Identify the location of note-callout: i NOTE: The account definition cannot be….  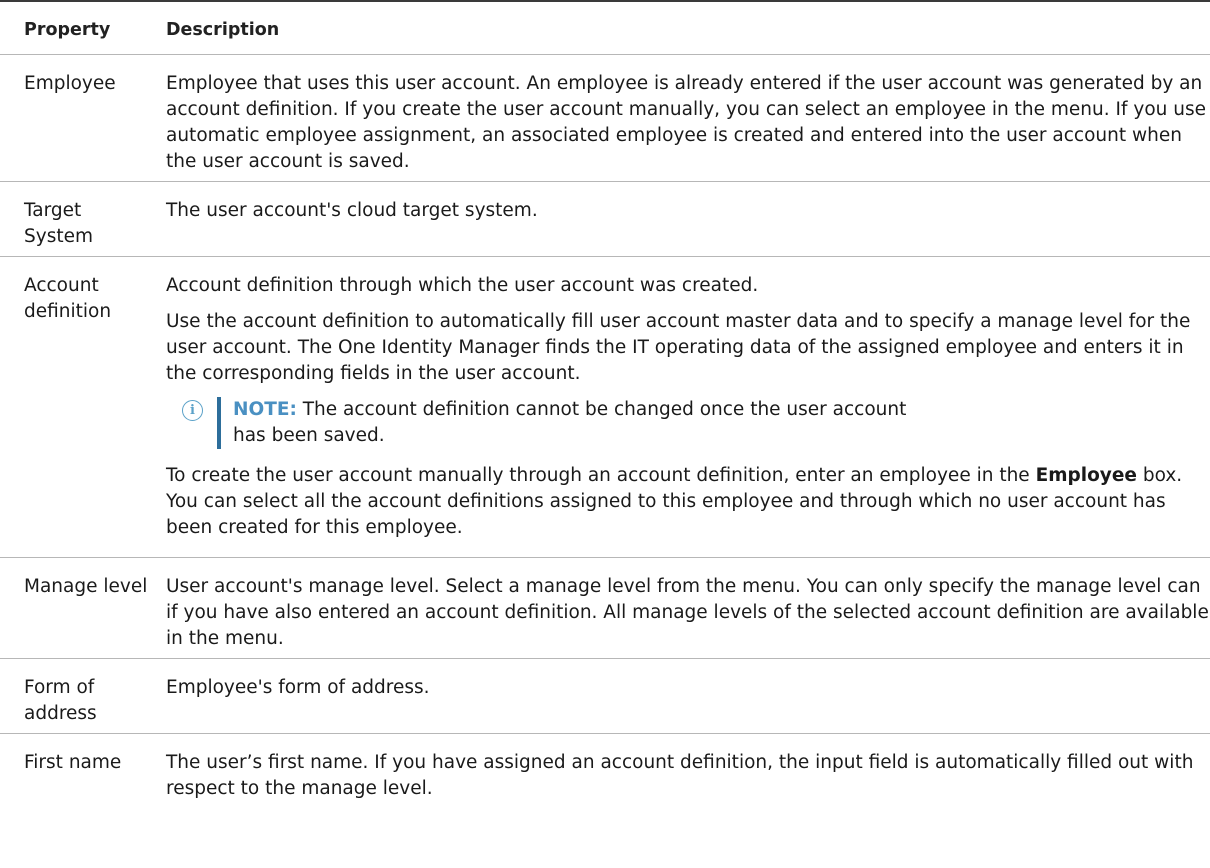
(696, 423).